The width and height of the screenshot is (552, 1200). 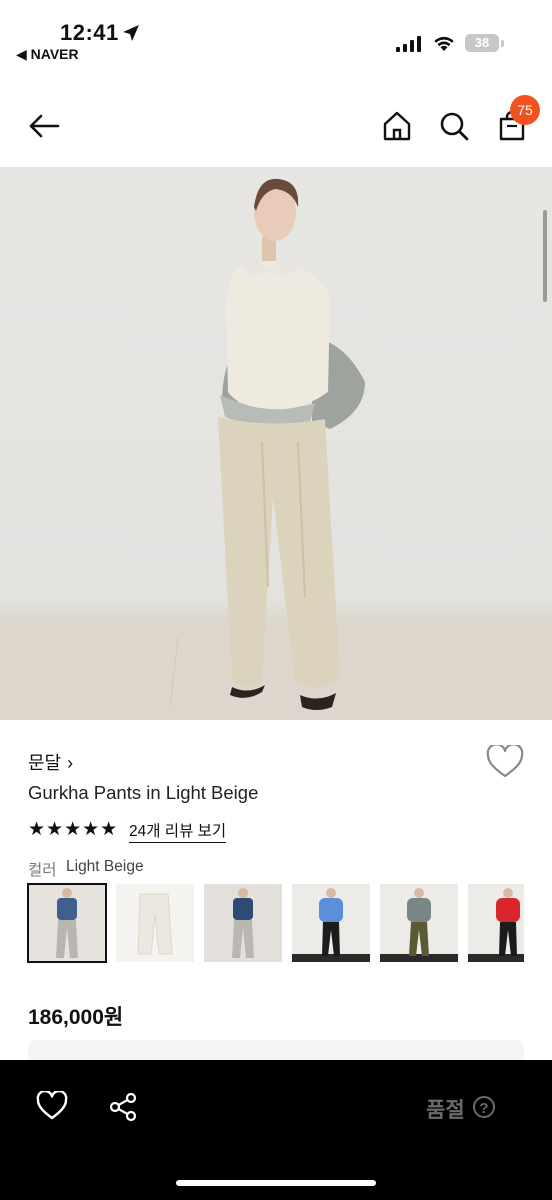 I want to click on brand-name: 문달, so click(x=45, y=763).